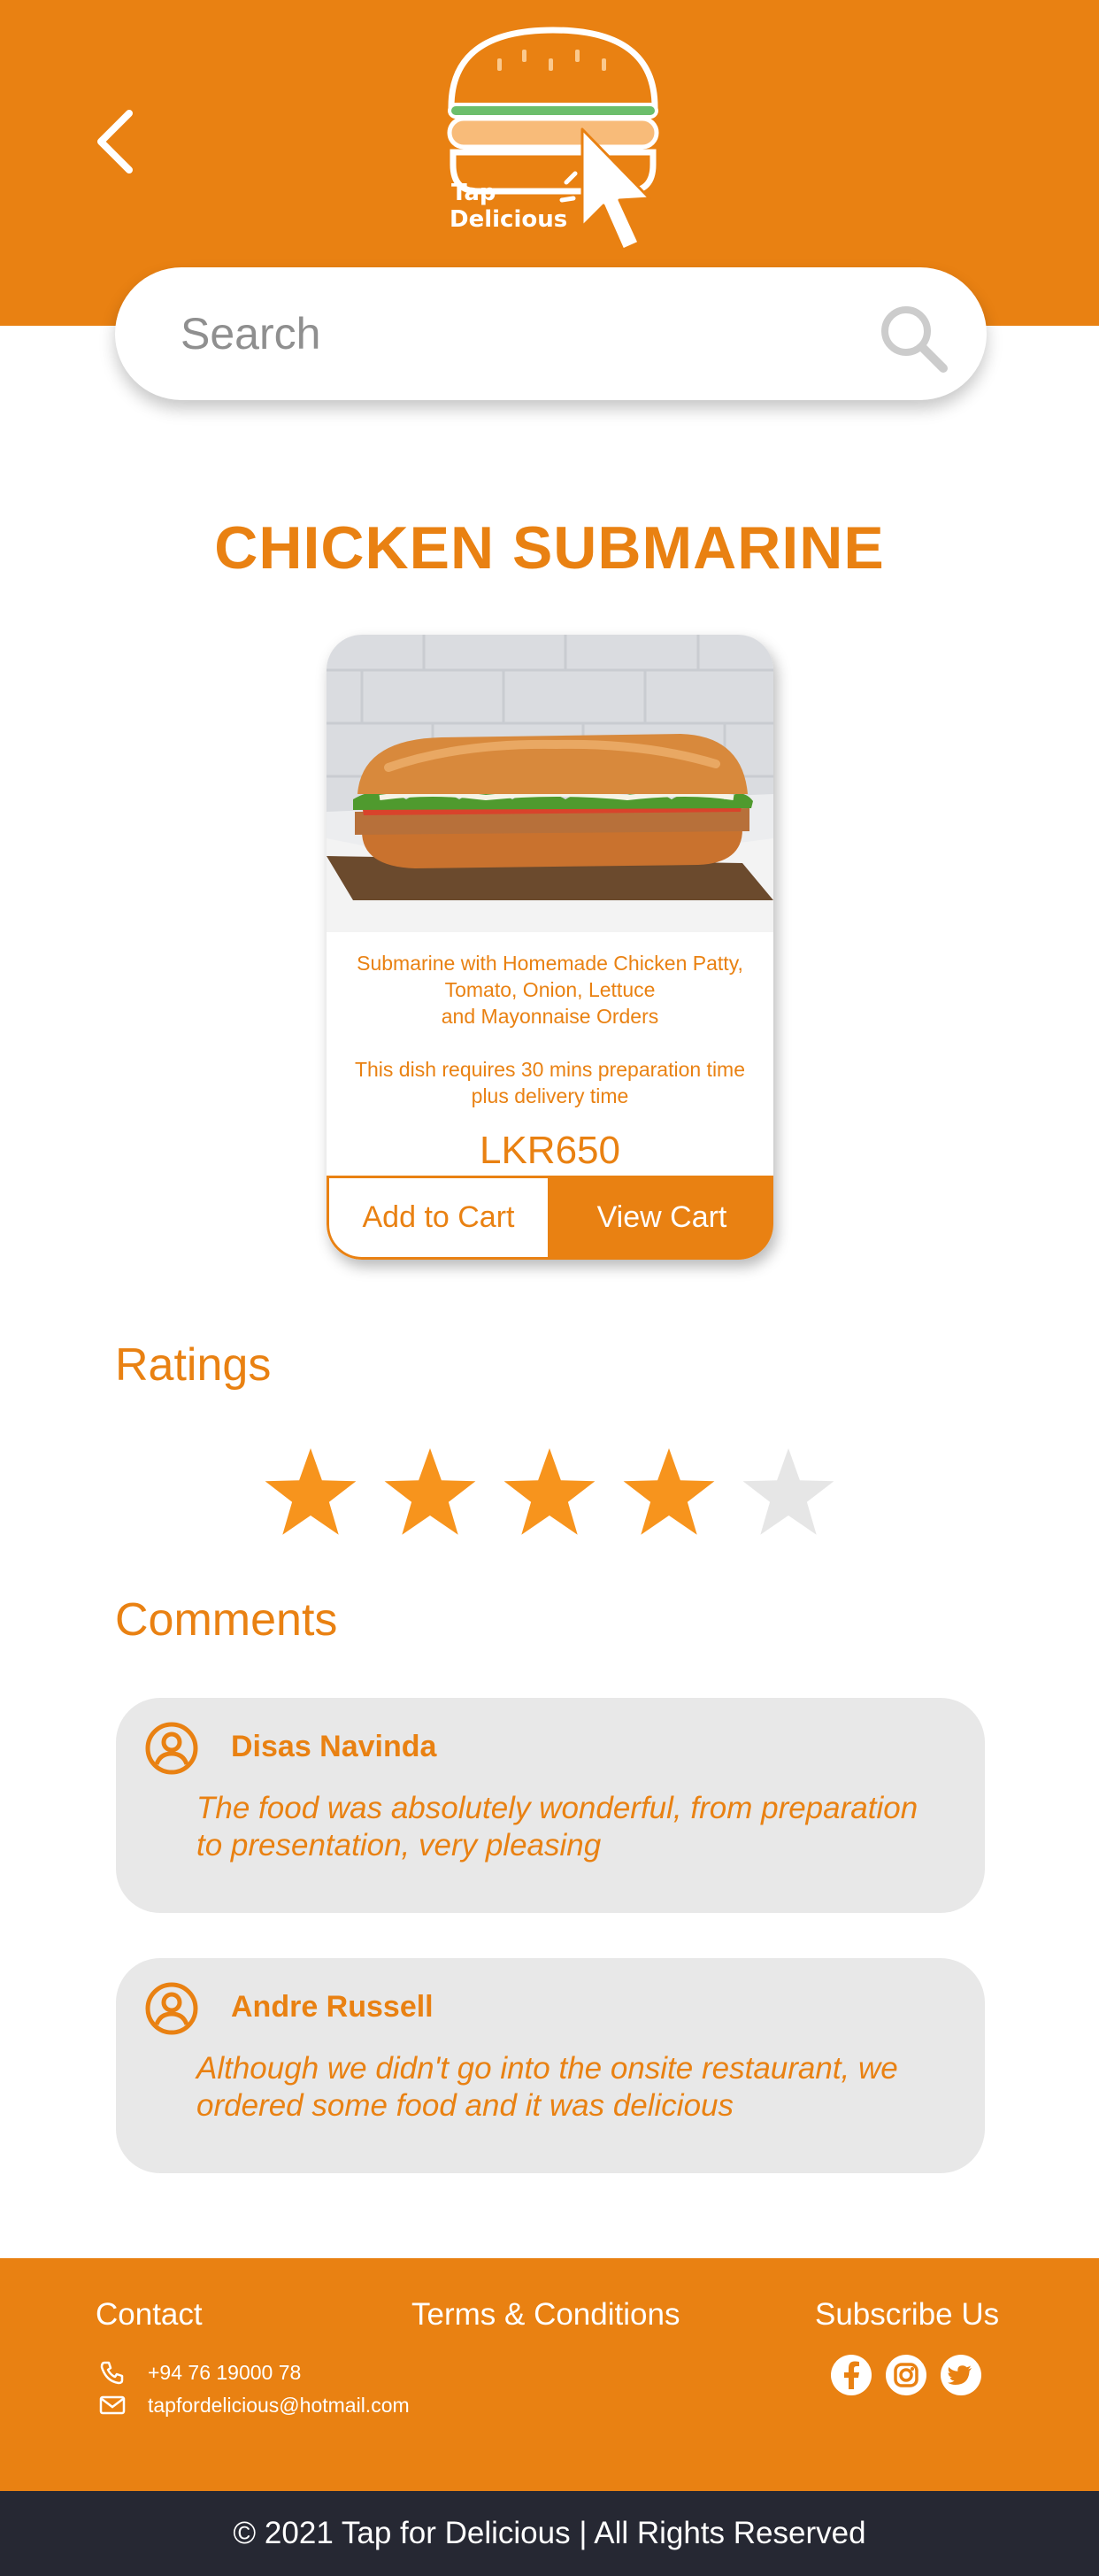 This screenshot has width=1099, height=2576. I want to click on logo-text-delicious: Delicious, so click(508, 219).